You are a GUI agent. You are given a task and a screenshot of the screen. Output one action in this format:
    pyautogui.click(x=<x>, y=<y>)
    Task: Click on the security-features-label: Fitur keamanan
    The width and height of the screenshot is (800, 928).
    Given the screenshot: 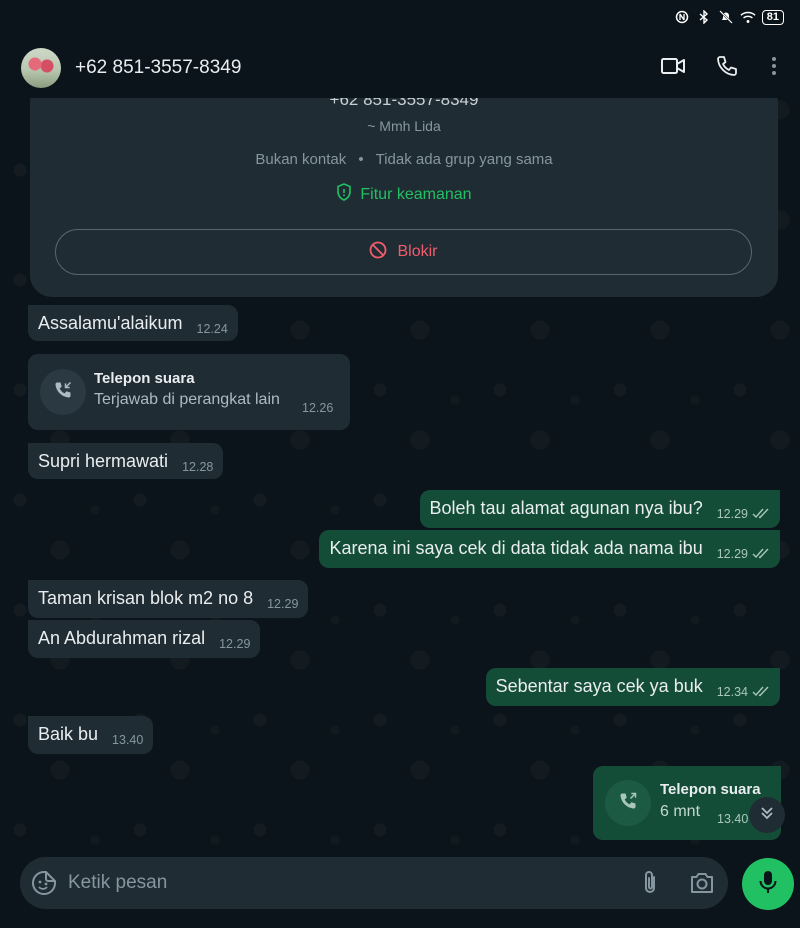 What is the action you would take?
    pyautogui.click(x=416, y=194)
    